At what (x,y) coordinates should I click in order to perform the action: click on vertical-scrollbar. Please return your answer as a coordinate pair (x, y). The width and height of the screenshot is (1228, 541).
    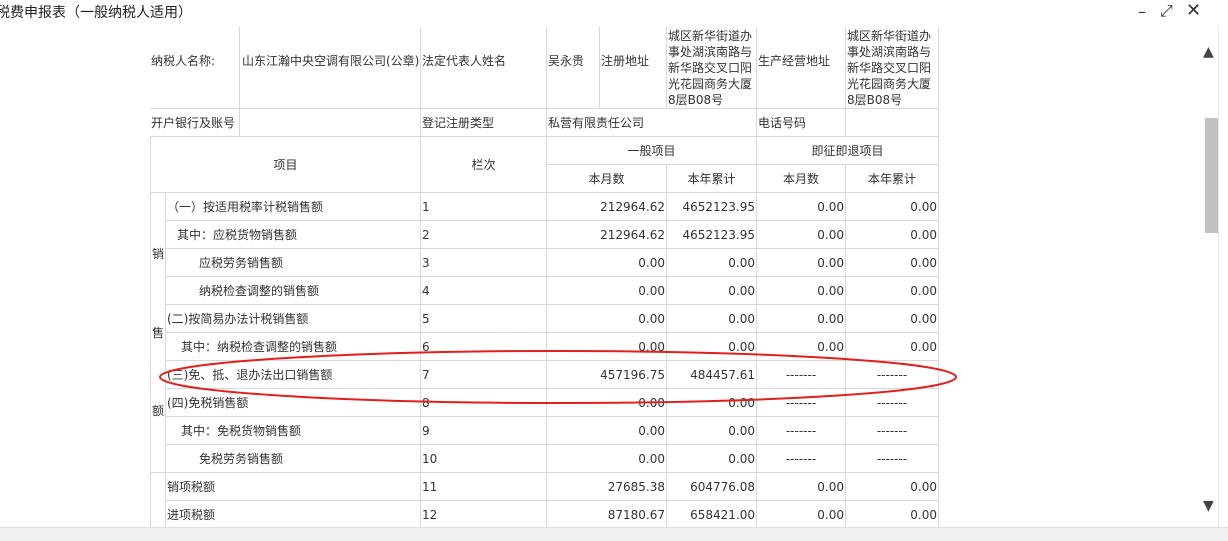
    Looking at the image, I should click on (1214, 277).